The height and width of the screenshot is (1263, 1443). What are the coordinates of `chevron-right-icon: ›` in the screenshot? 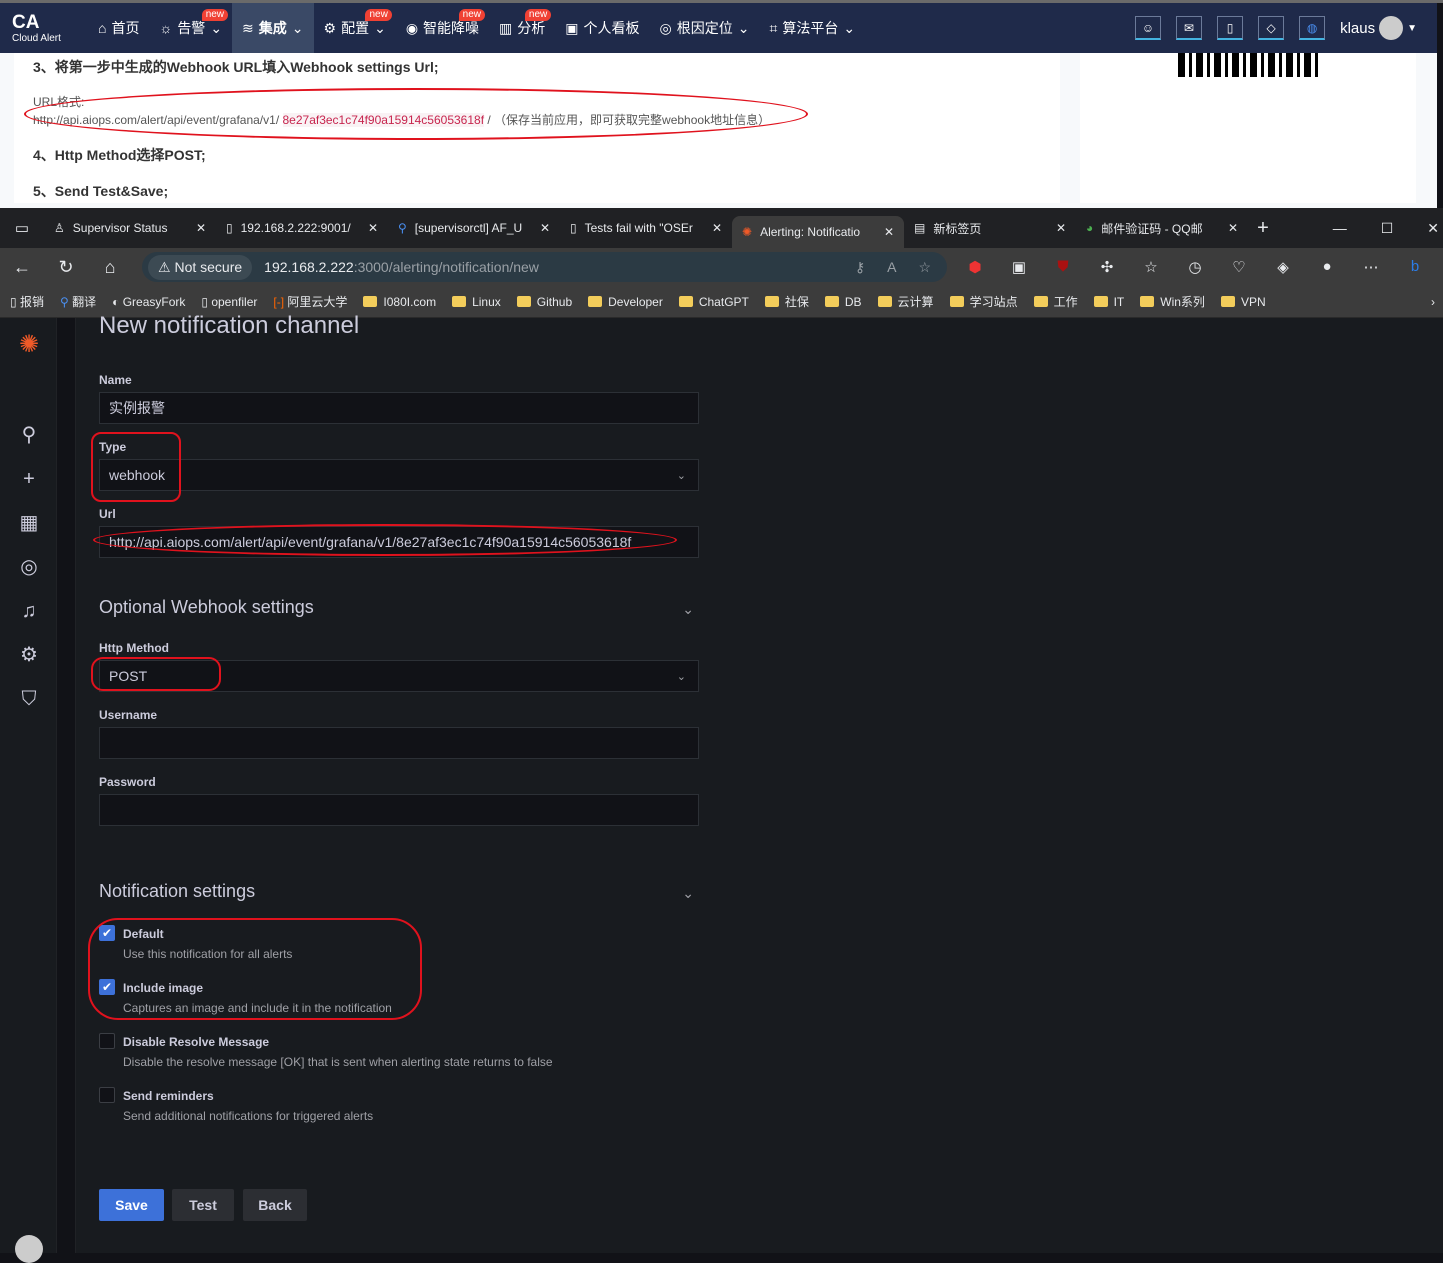 It's located at (1437, 302).